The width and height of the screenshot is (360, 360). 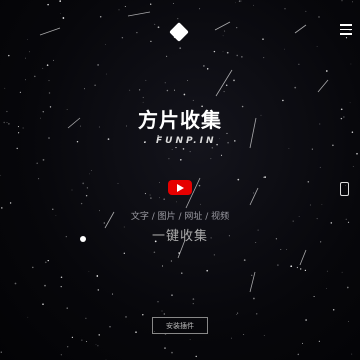 What do you see at coordinates (180, 234) in the screenshot?
I see `one-click-collect-text: 一键收集` at bounding box center [180, 234].